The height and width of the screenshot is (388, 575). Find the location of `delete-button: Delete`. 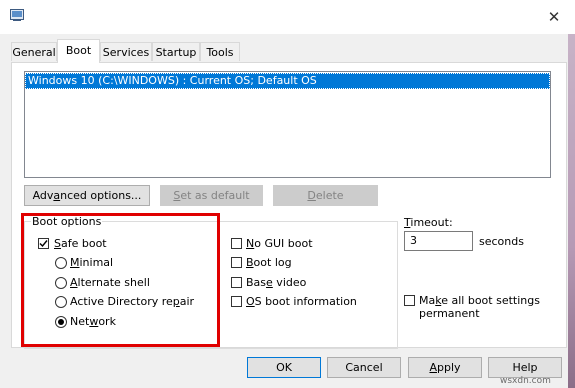

delete-button: Delete is located at coordinates (325, 195).